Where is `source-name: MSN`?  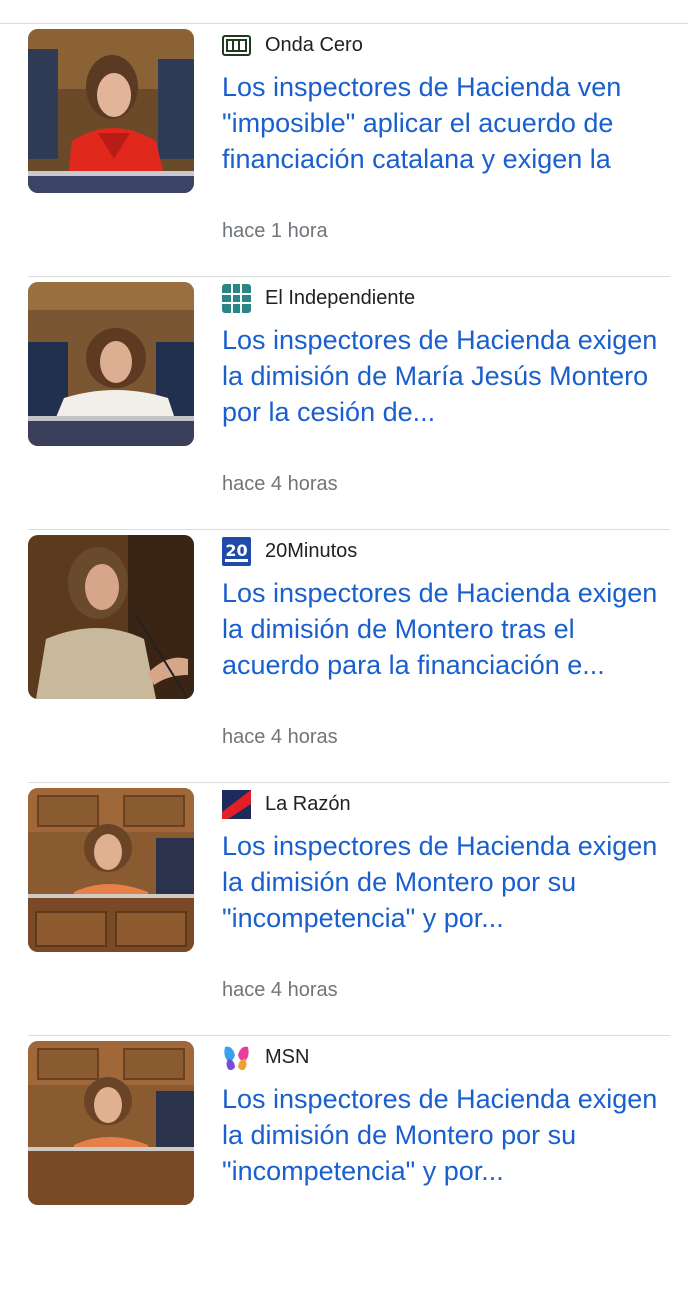 source-name: MSN is located at coordinates (287, 1056).